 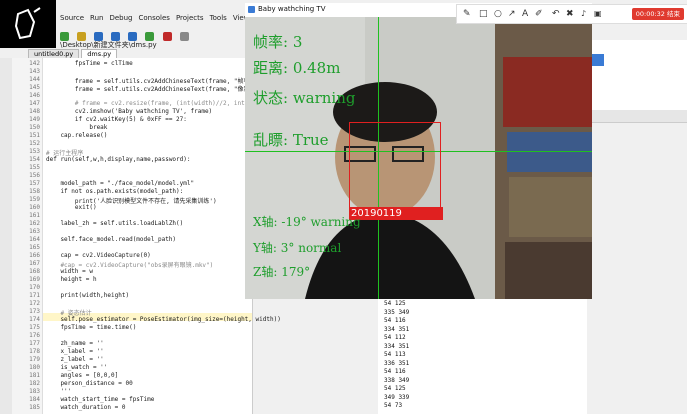 I want to click on line-number: 163, so click(x=34, y=231).